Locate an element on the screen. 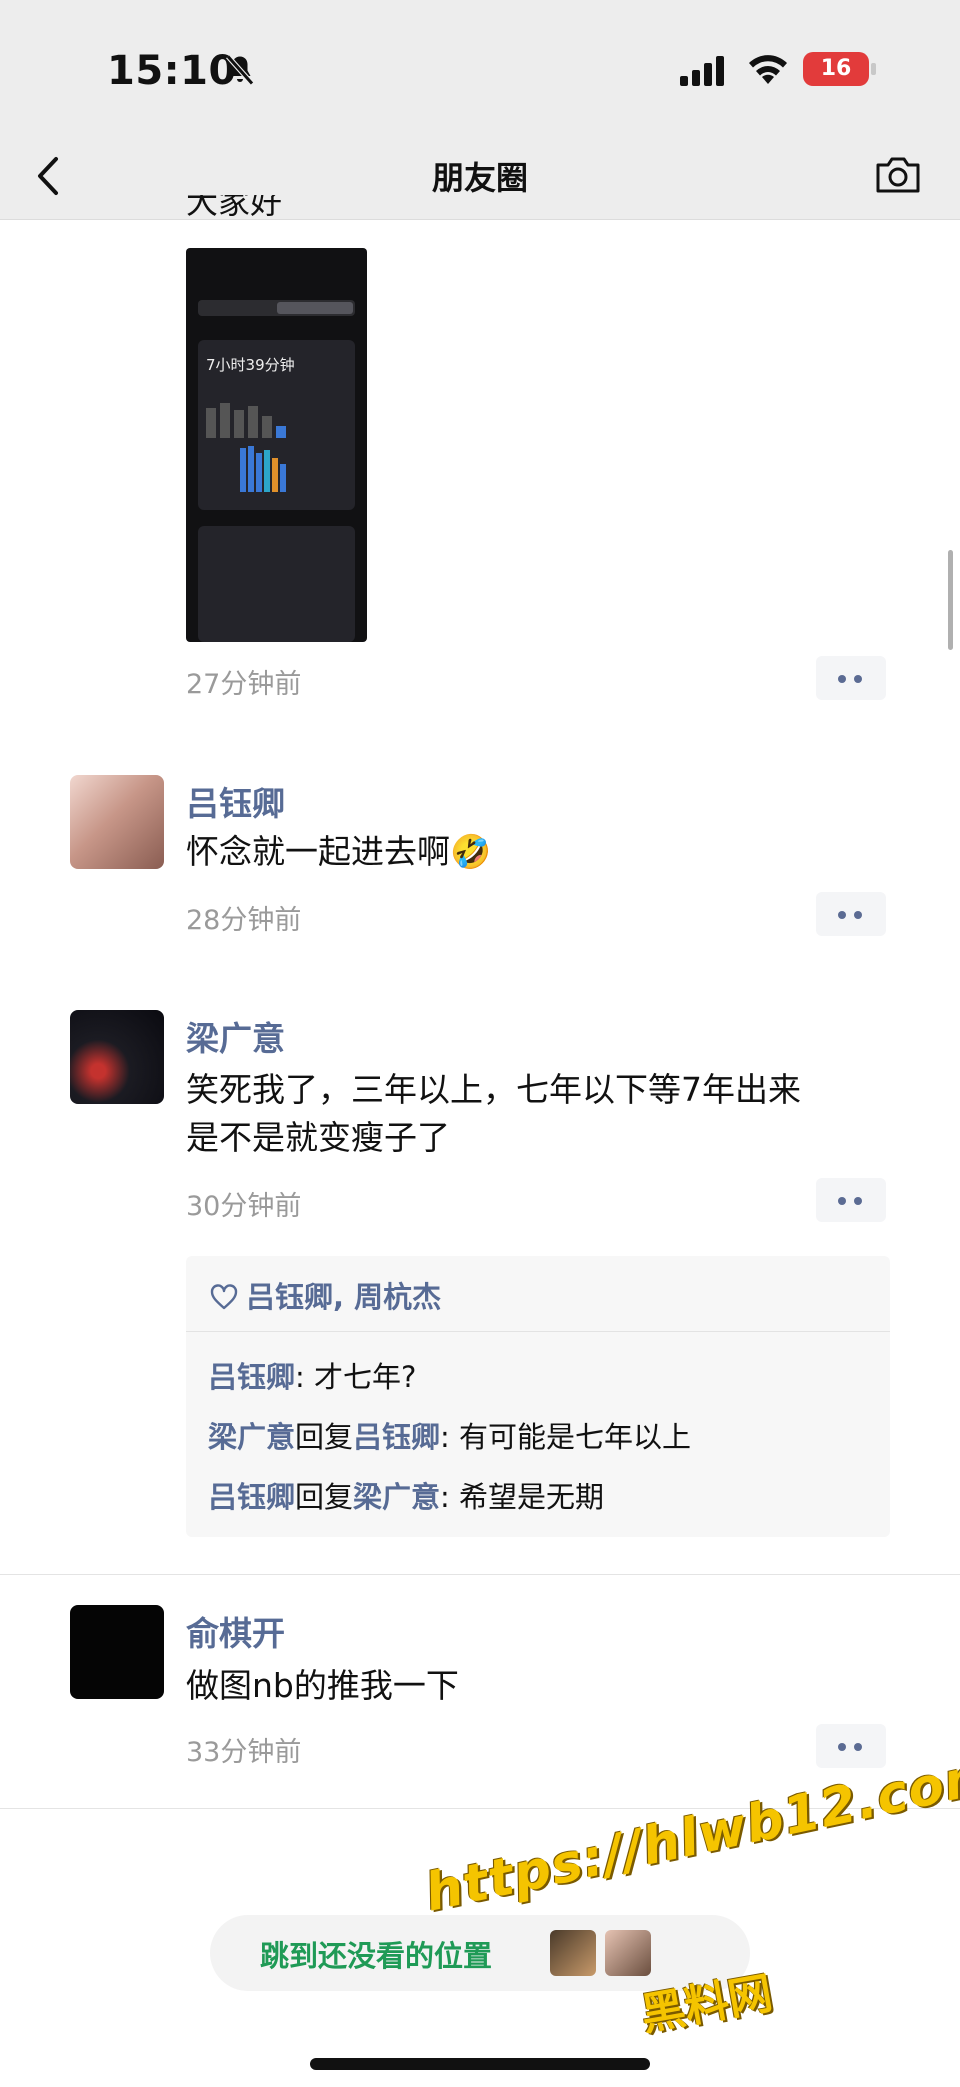  page-title: 朋友圈 is located at coordinates (479, 178).